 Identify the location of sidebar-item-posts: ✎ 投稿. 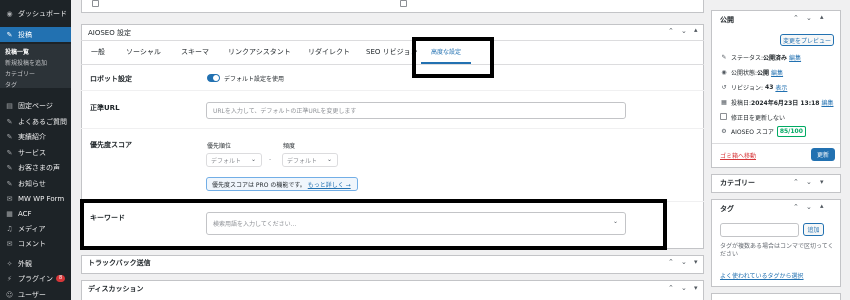
(35, 34).